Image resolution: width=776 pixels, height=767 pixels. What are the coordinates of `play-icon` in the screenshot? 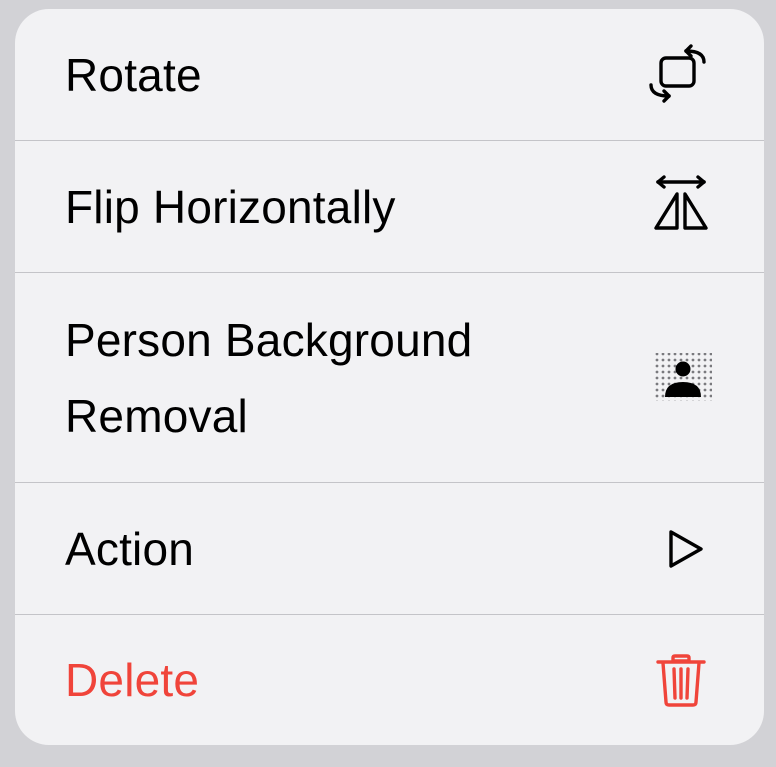 It's located at (681, 549).